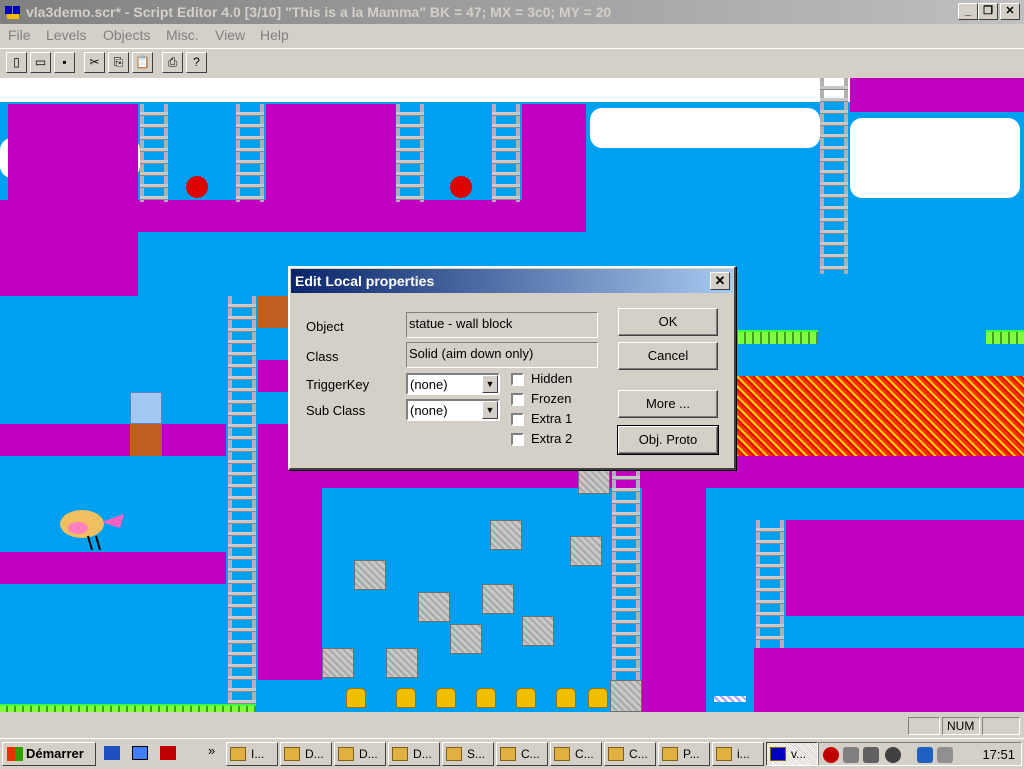 Image resolution: width=1024 pixels, height=769 pixels. I want to click on connection-icon, so click(925, 755).